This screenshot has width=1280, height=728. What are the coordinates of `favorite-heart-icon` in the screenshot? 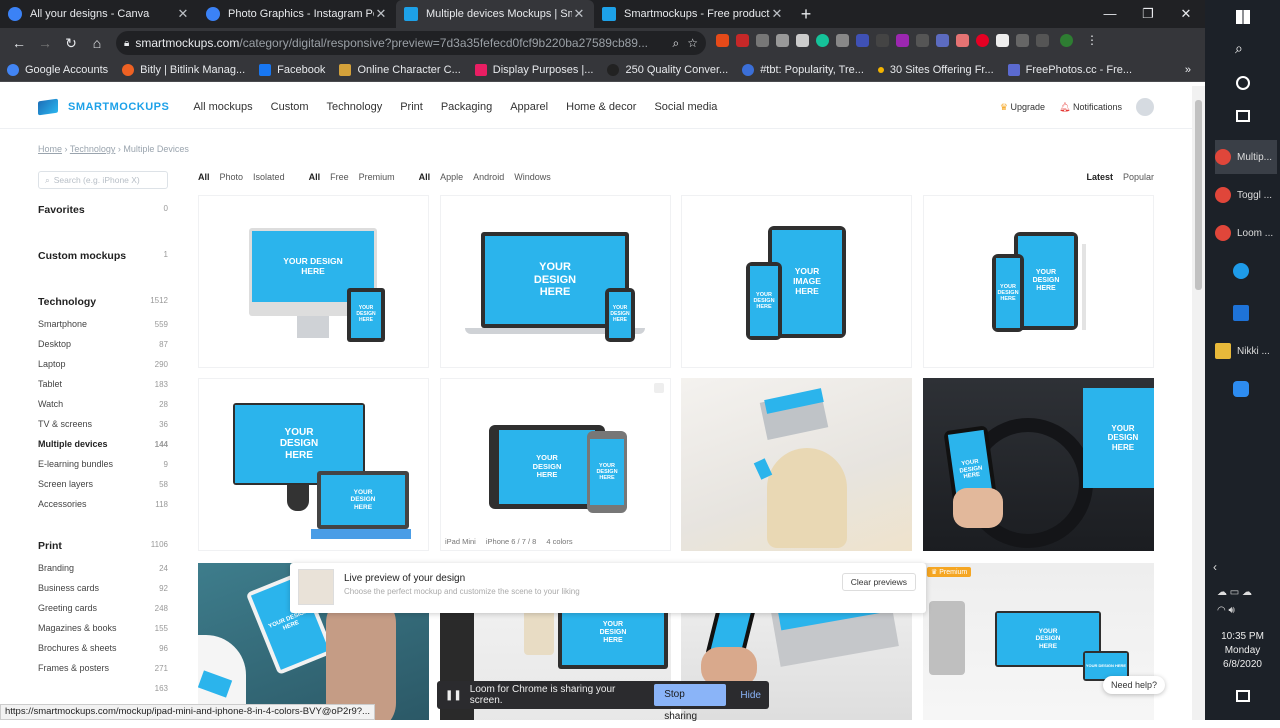 It's located at (659, 388).